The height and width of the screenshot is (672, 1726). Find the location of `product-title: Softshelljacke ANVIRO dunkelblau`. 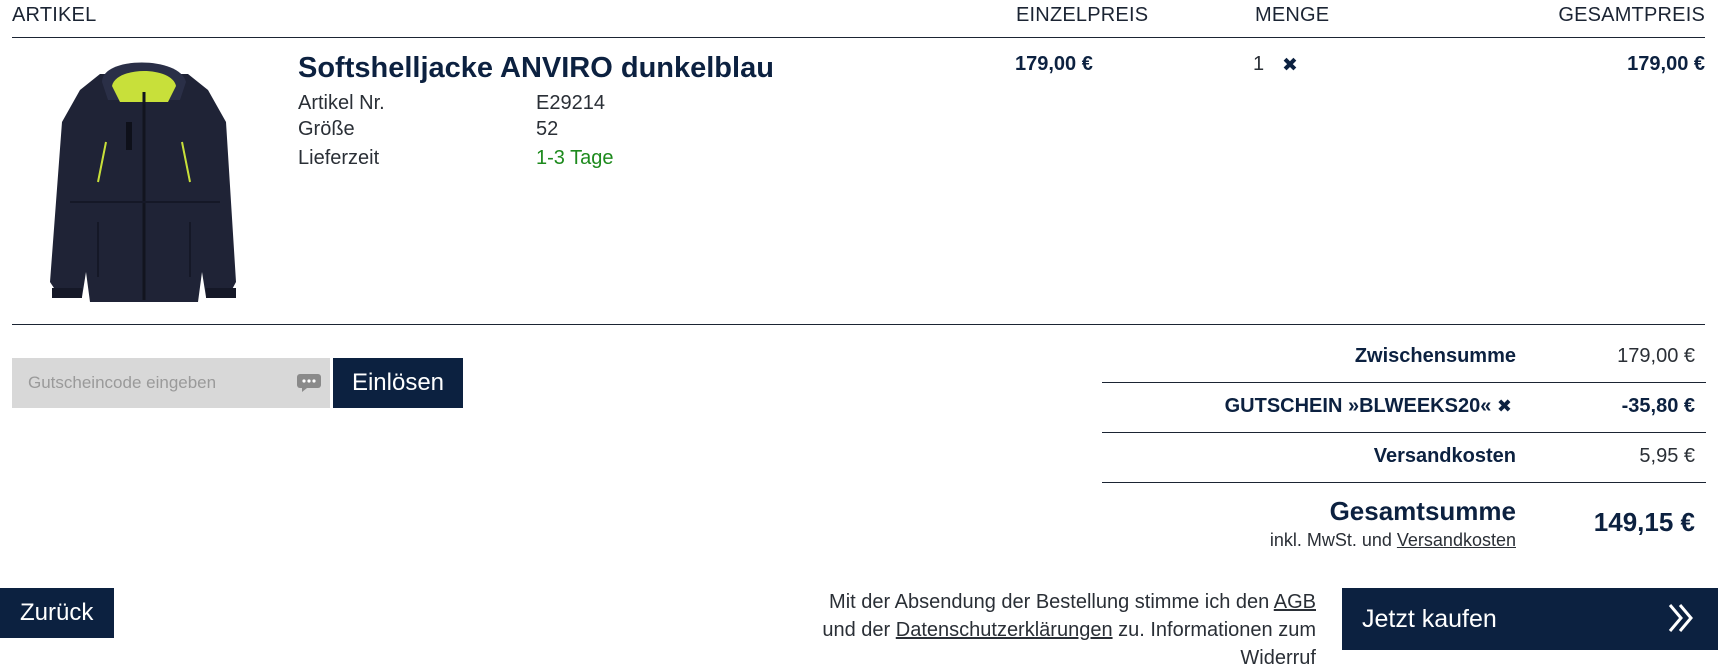

product-title: Softshelljacke ANVIRO dunkelblau is located at coordinates (536, 68).